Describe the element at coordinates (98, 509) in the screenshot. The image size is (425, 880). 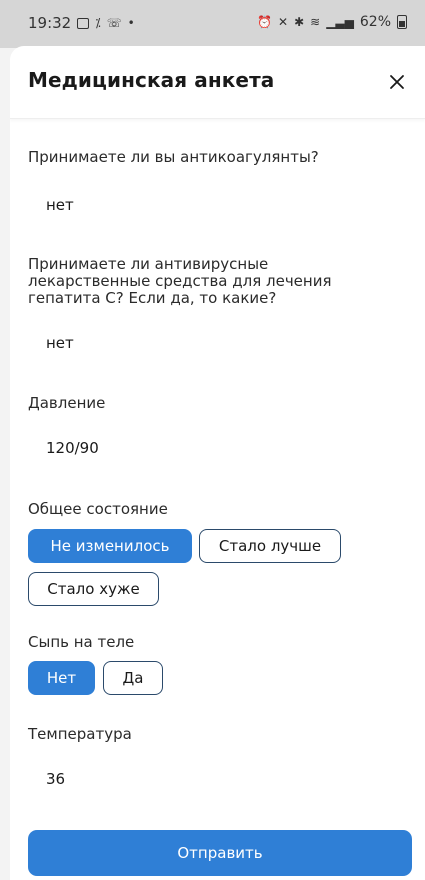
I see `general-state-label: Общее состояние` at that location.